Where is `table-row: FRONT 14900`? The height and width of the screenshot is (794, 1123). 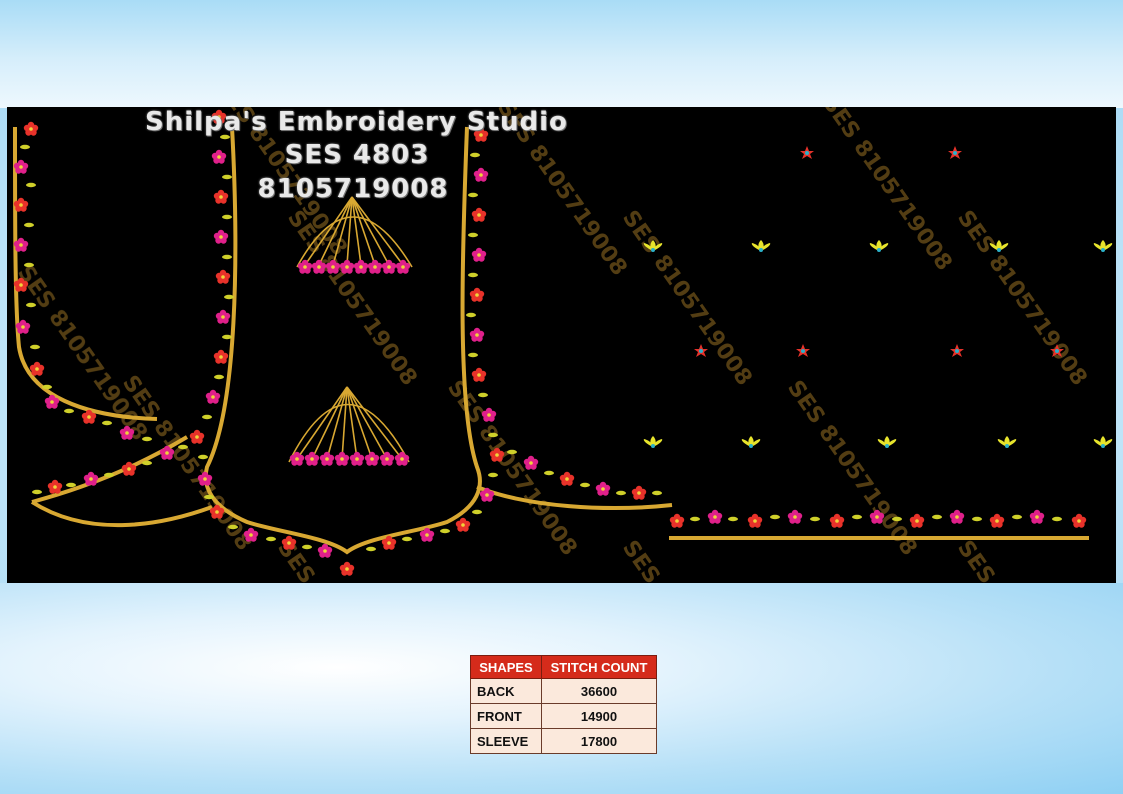 table-row: FRONT 14900 is located at coordinates (563, 716).